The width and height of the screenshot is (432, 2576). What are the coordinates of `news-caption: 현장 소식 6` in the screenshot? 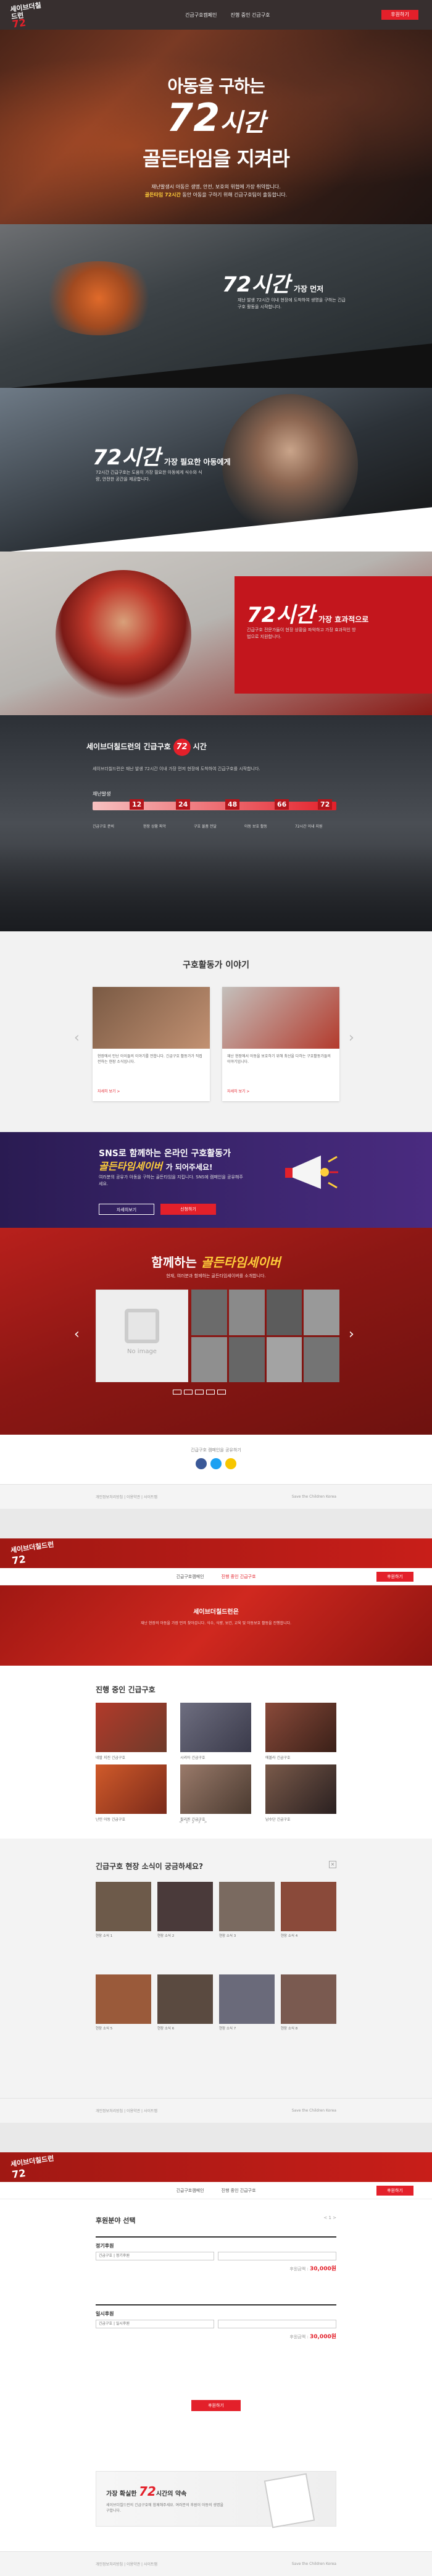 It's located at (166, 2029).